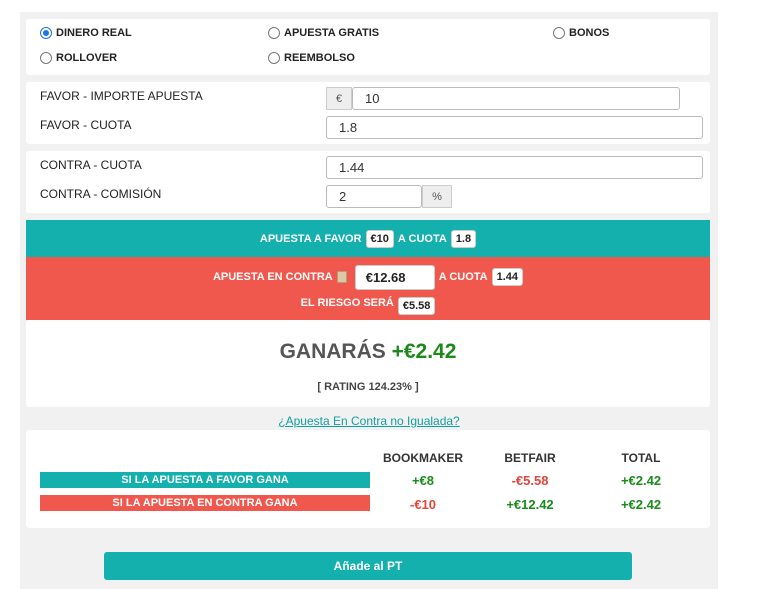 Image resolution: width=760 pixels, height=589 pixels. I want to click on radio-label: ROLLOVER, so click(87, 58).